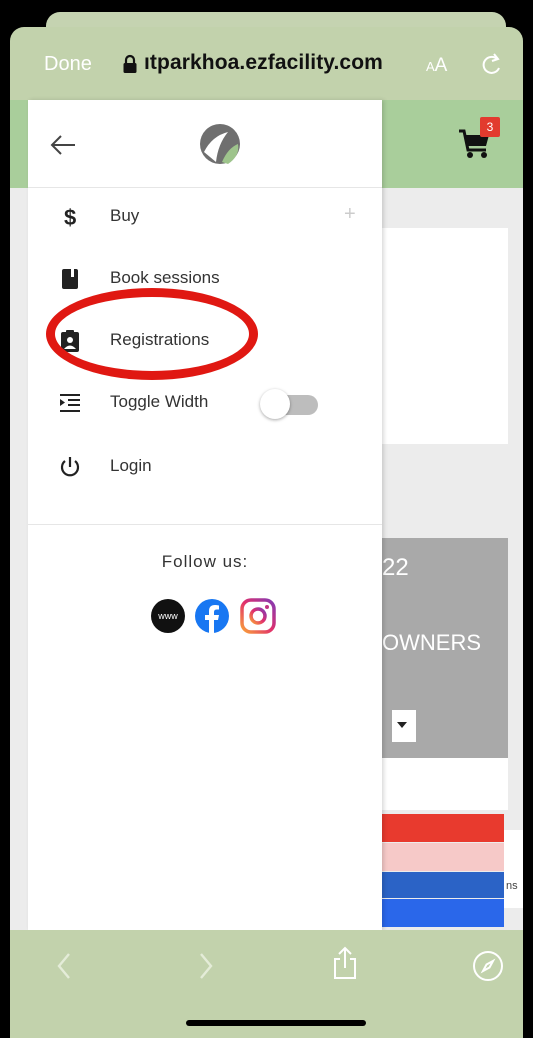 The height and width of the screenshot is (1038, 533). What do you see at coordinates (70, 279) in the screenshot?
I see `book-icon` at bounding box center [70, 279].